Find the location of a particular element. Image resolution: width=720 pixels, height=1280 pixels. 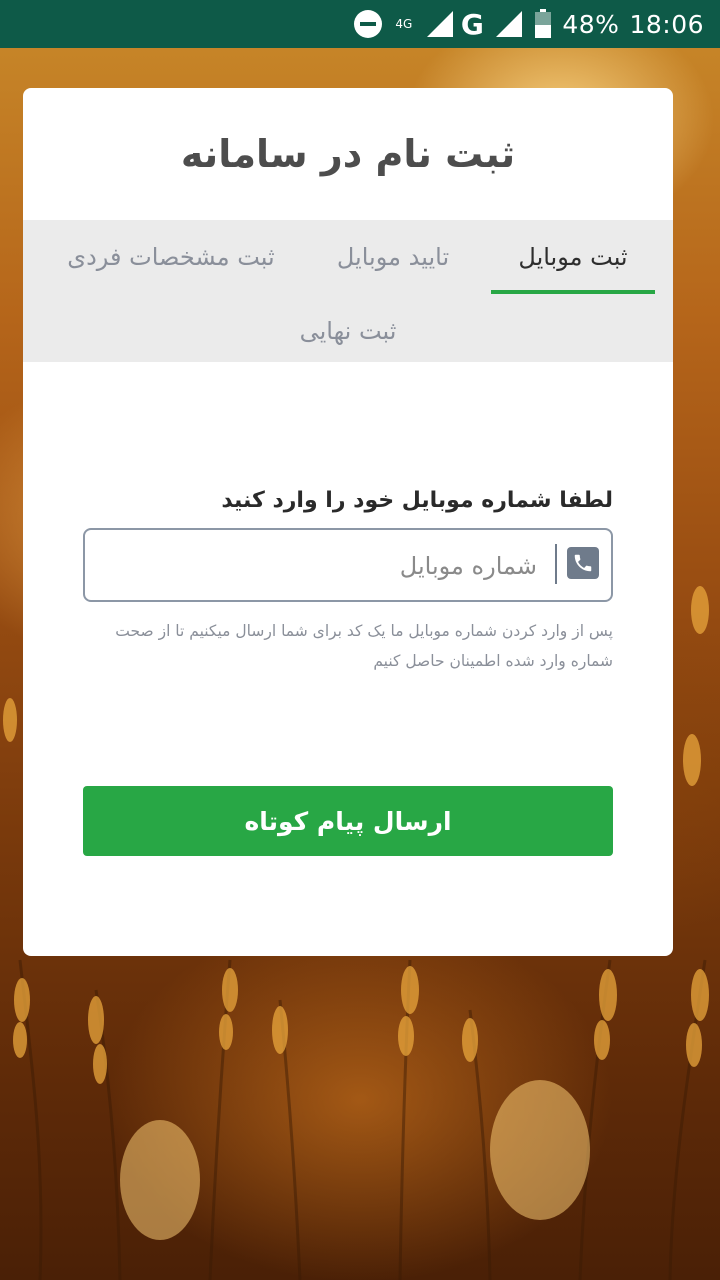

input-divider is located at coordinates (556, 564).